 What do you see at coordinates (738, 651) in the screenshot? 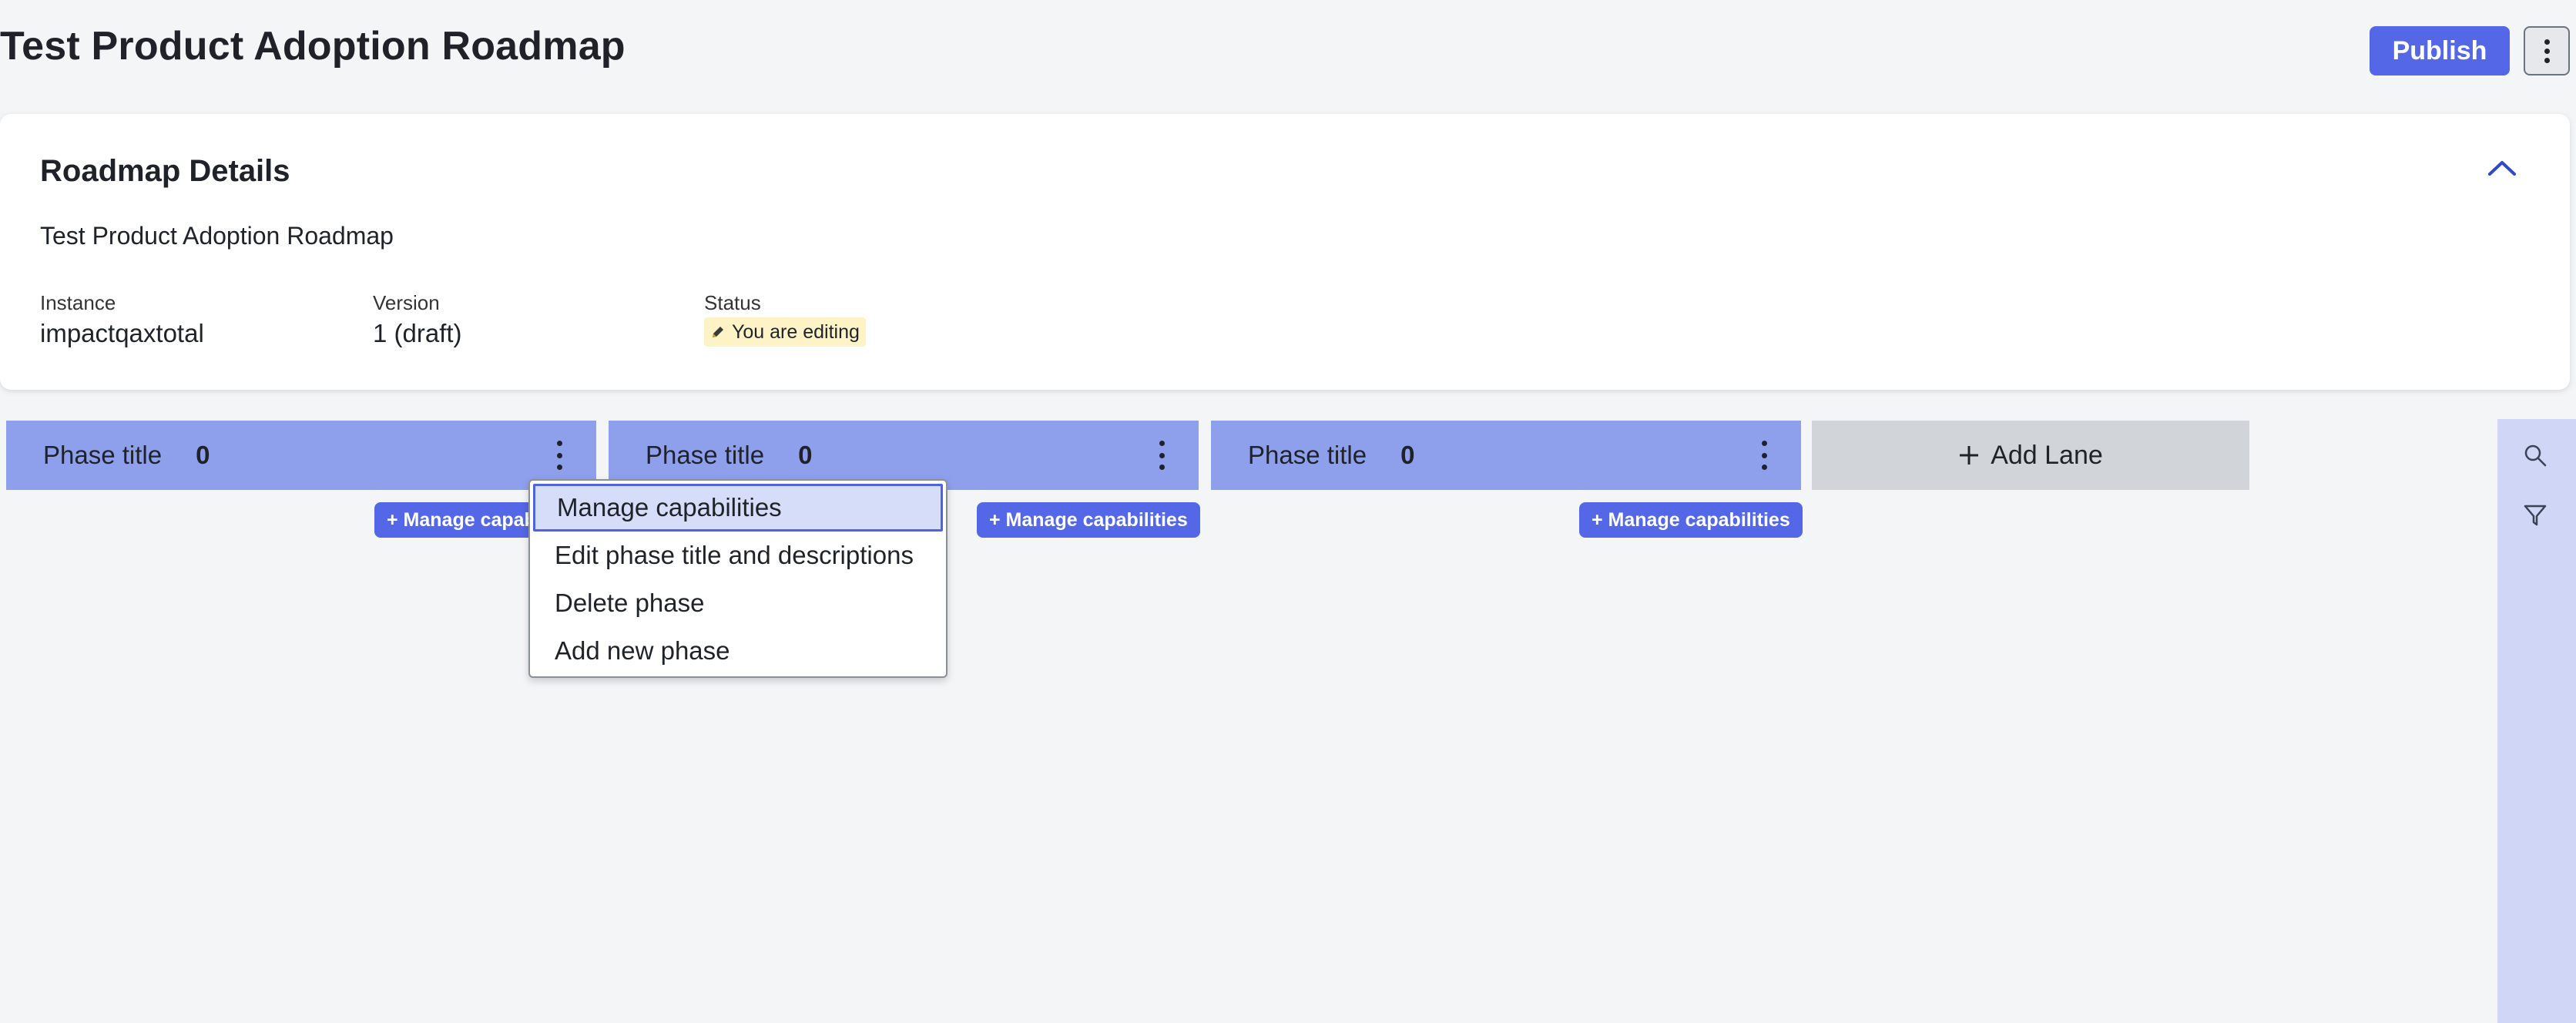
I see `menu-item-add-new-phase: Add new phase` at bounding box center [738, 651].